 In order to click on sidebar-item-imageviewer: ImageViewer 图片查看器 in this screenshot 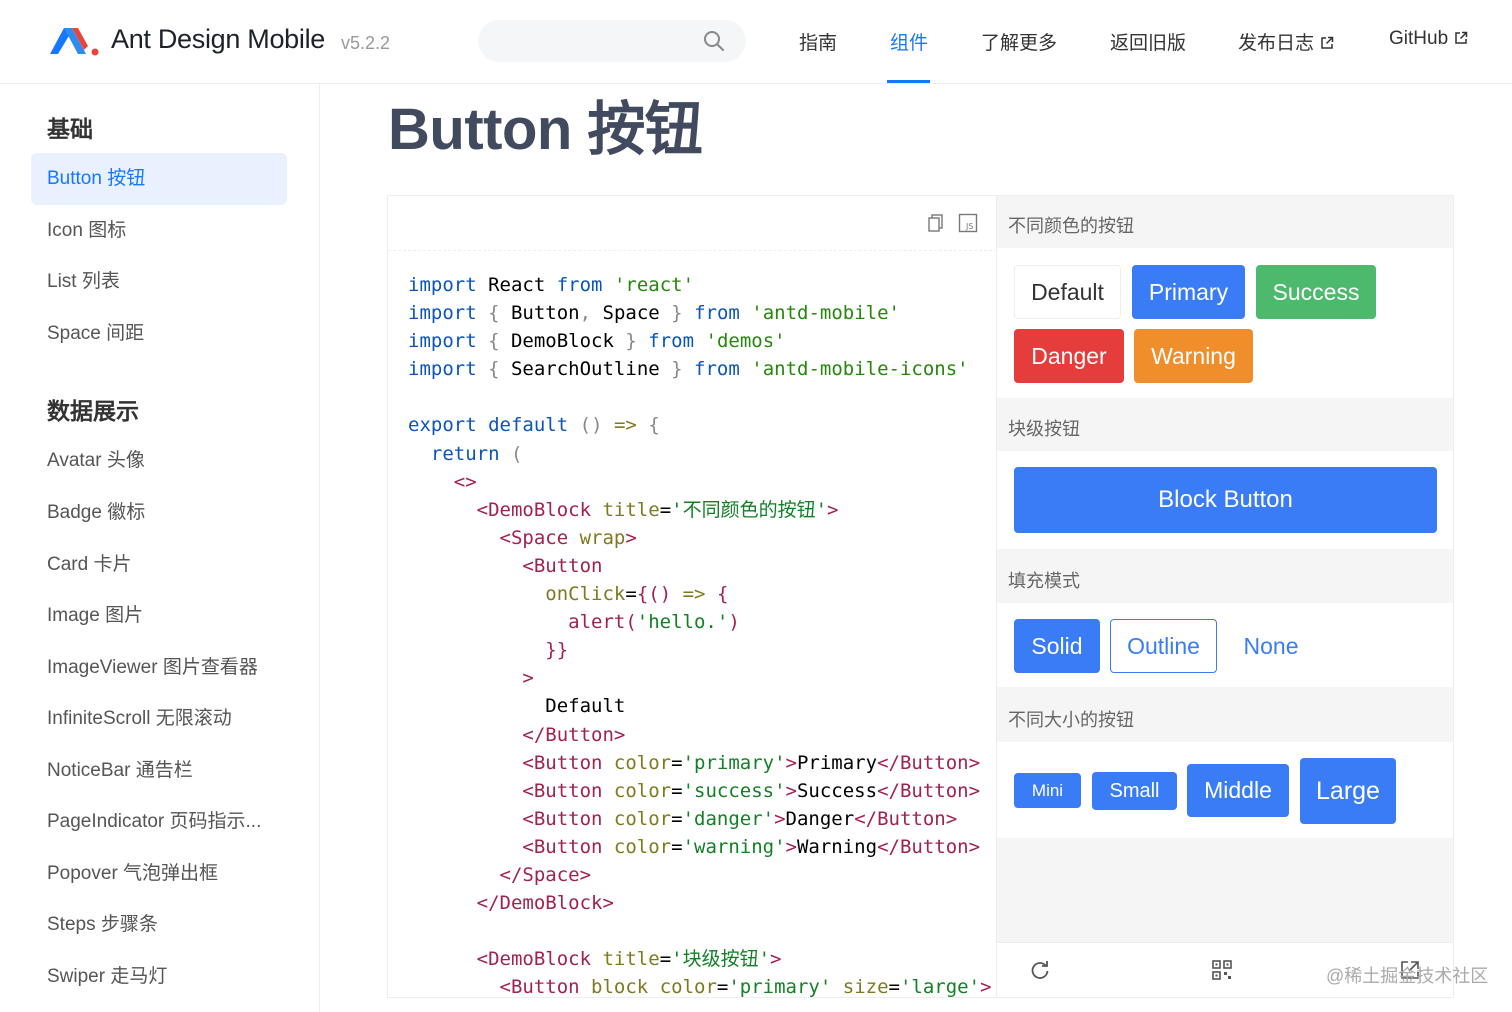, I will do `click(159, 668)`.